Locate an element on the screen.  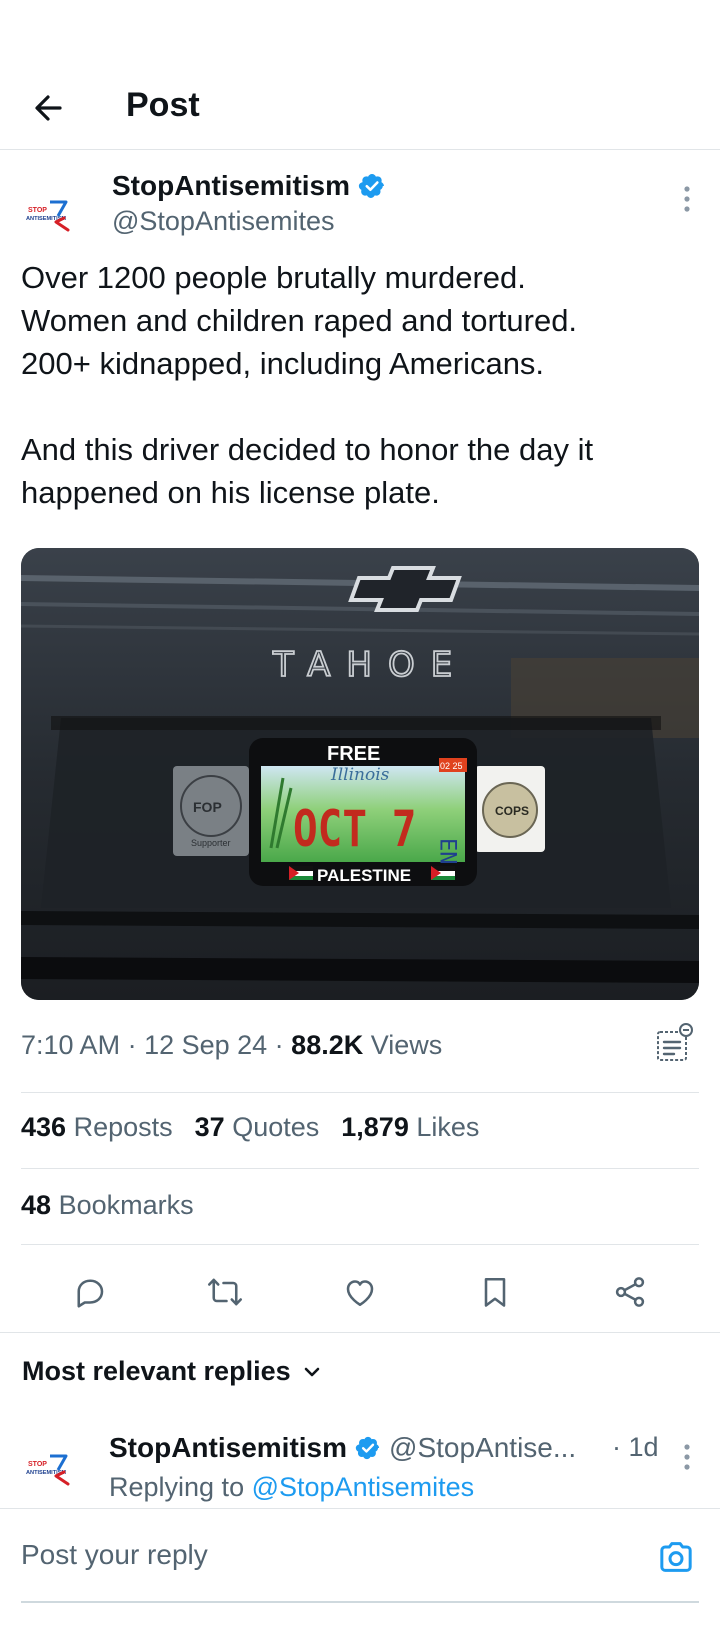
replying-to: Replying to @StopAntisemites is located at coordinates (292, 1487).